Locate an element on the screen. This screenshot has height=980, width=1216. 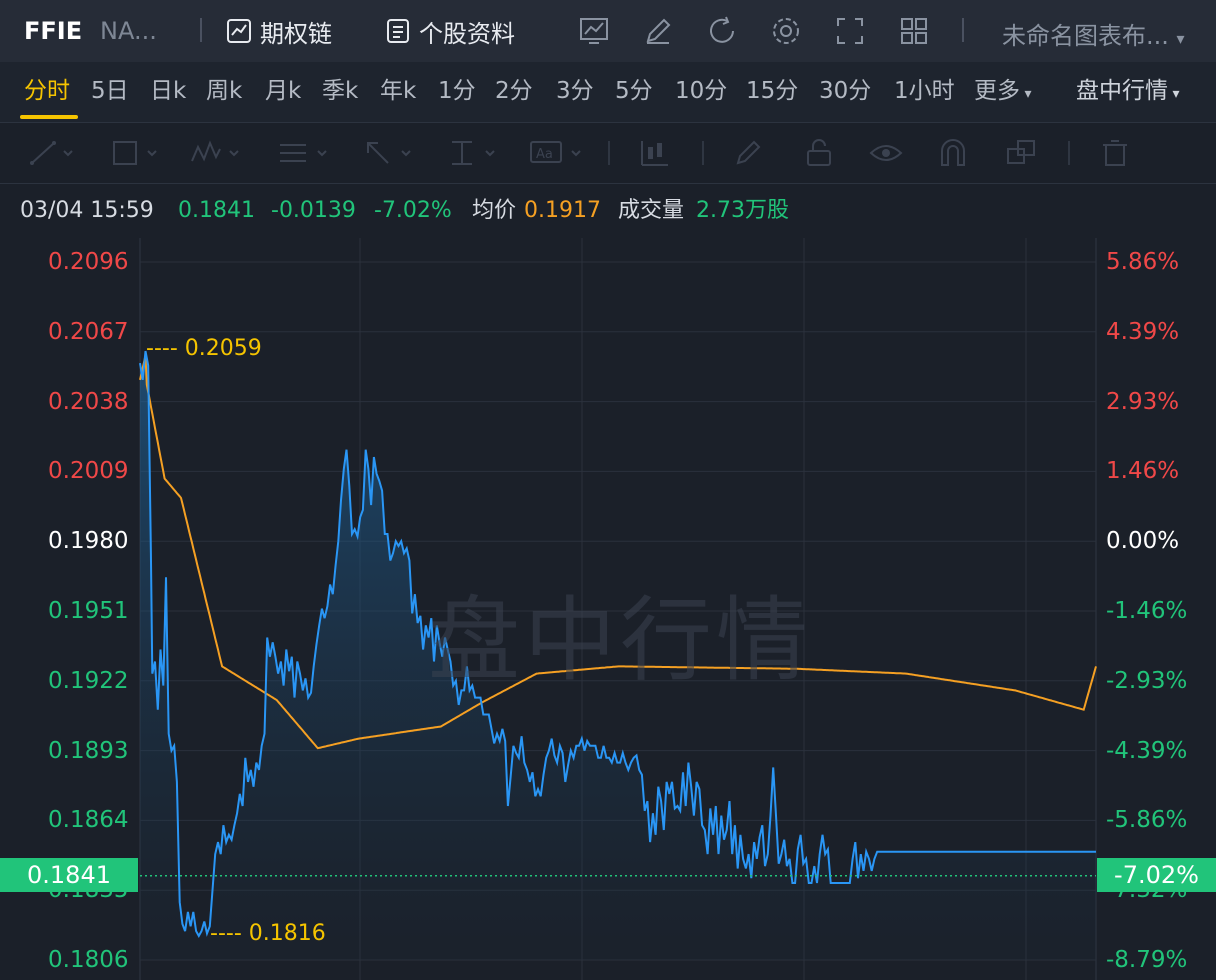
candle-tool-icon is located at coordinates (655, 153).